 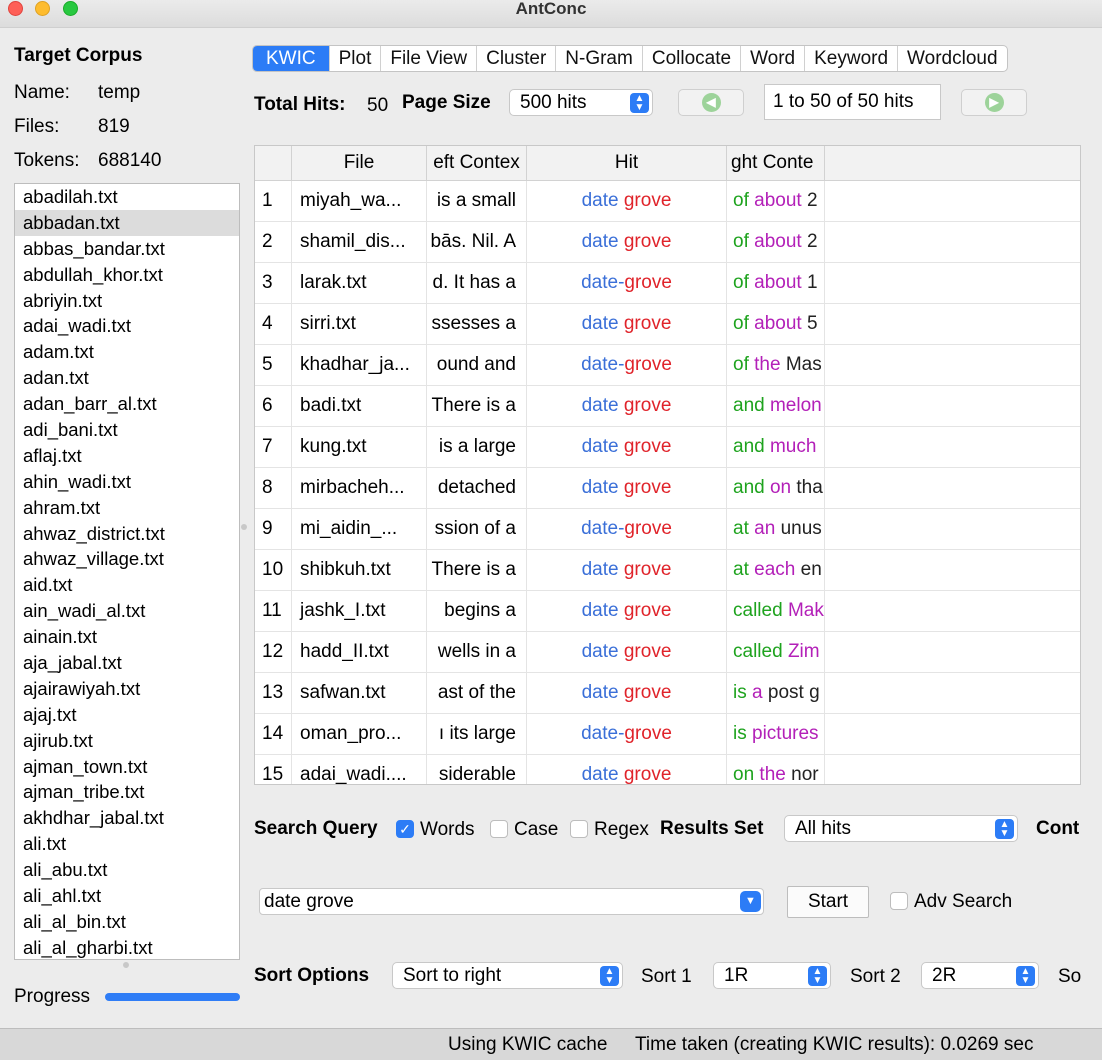 What do you see at coordinates (273, 611) in the screenshot?
I see `row-index: 11` at bounding box center [273, 611].